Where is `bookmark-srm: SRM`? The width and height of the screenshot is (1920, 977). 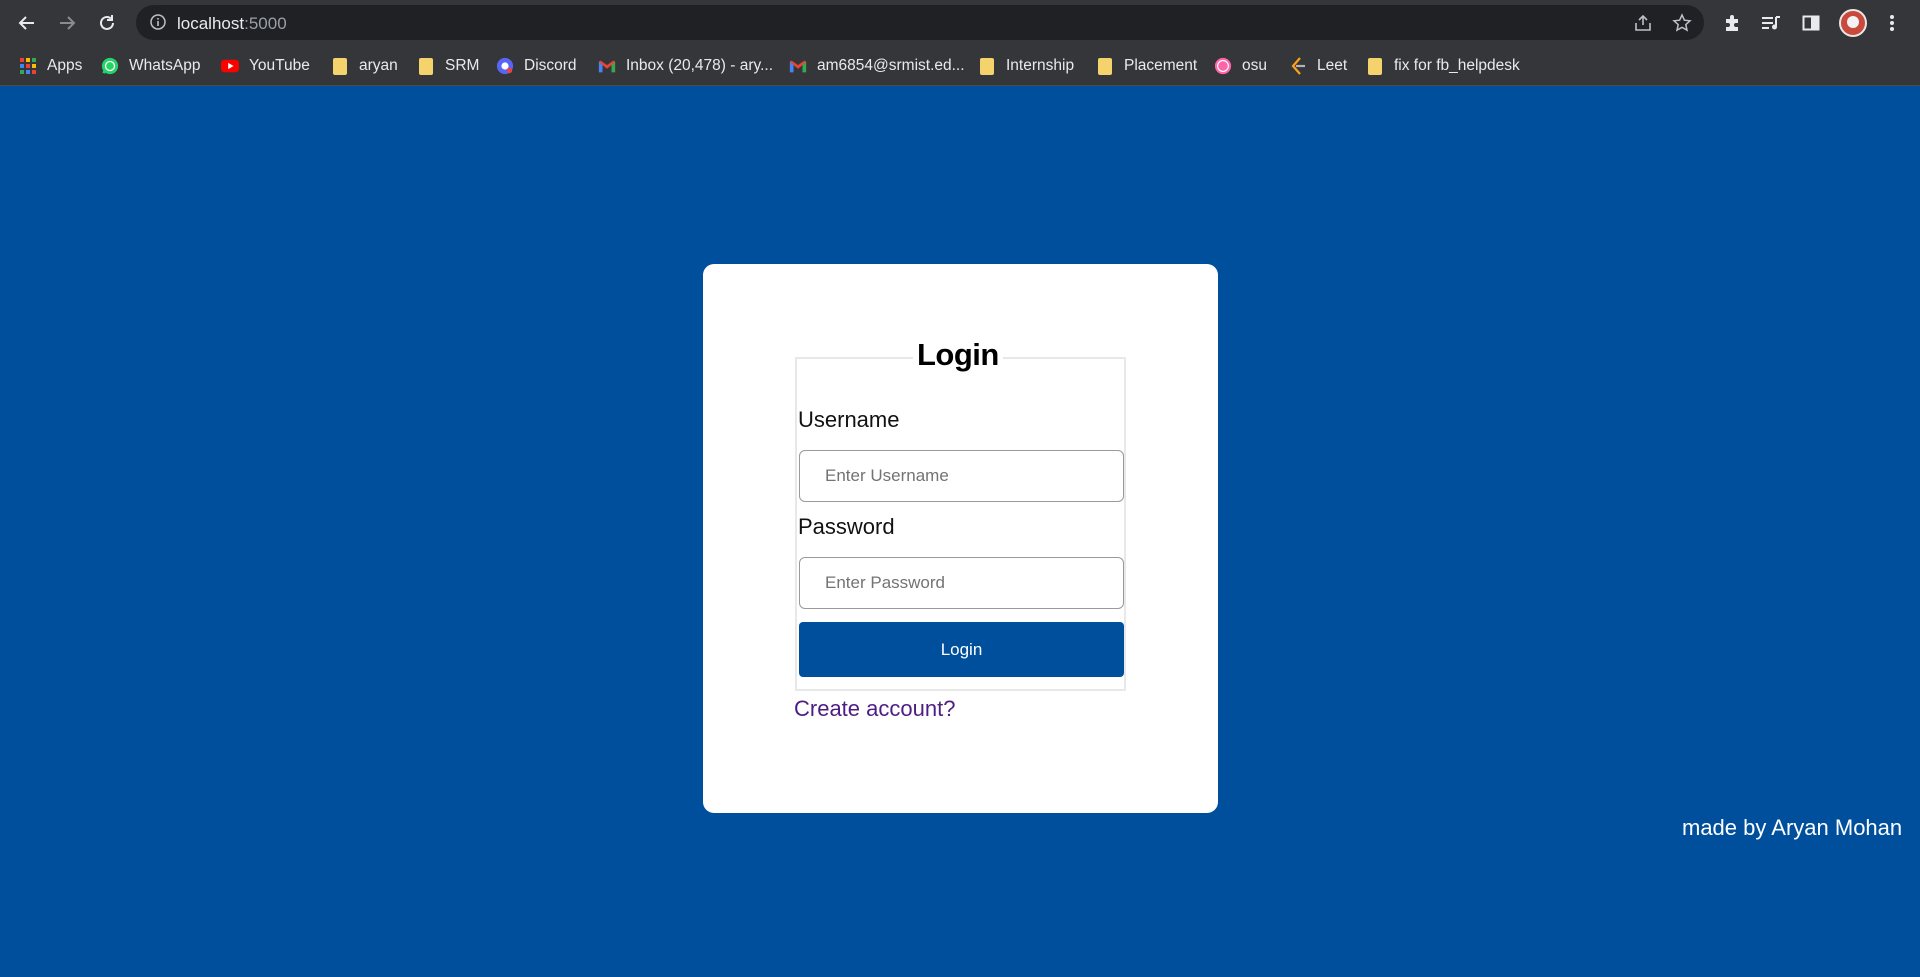
bookmark-srm: SRM is located at coordinates (448, 66).